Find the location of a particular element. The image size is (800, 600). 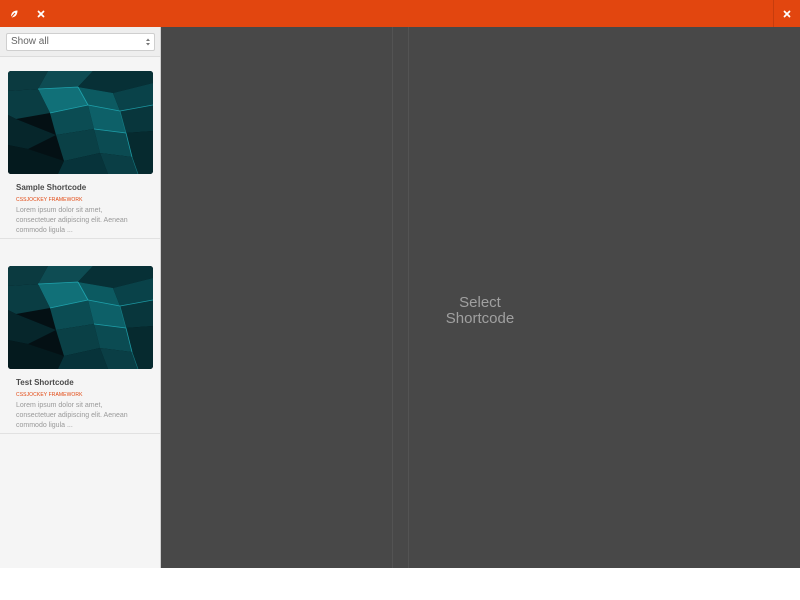

filter-select: Show all is located at coordinates (80, 42).